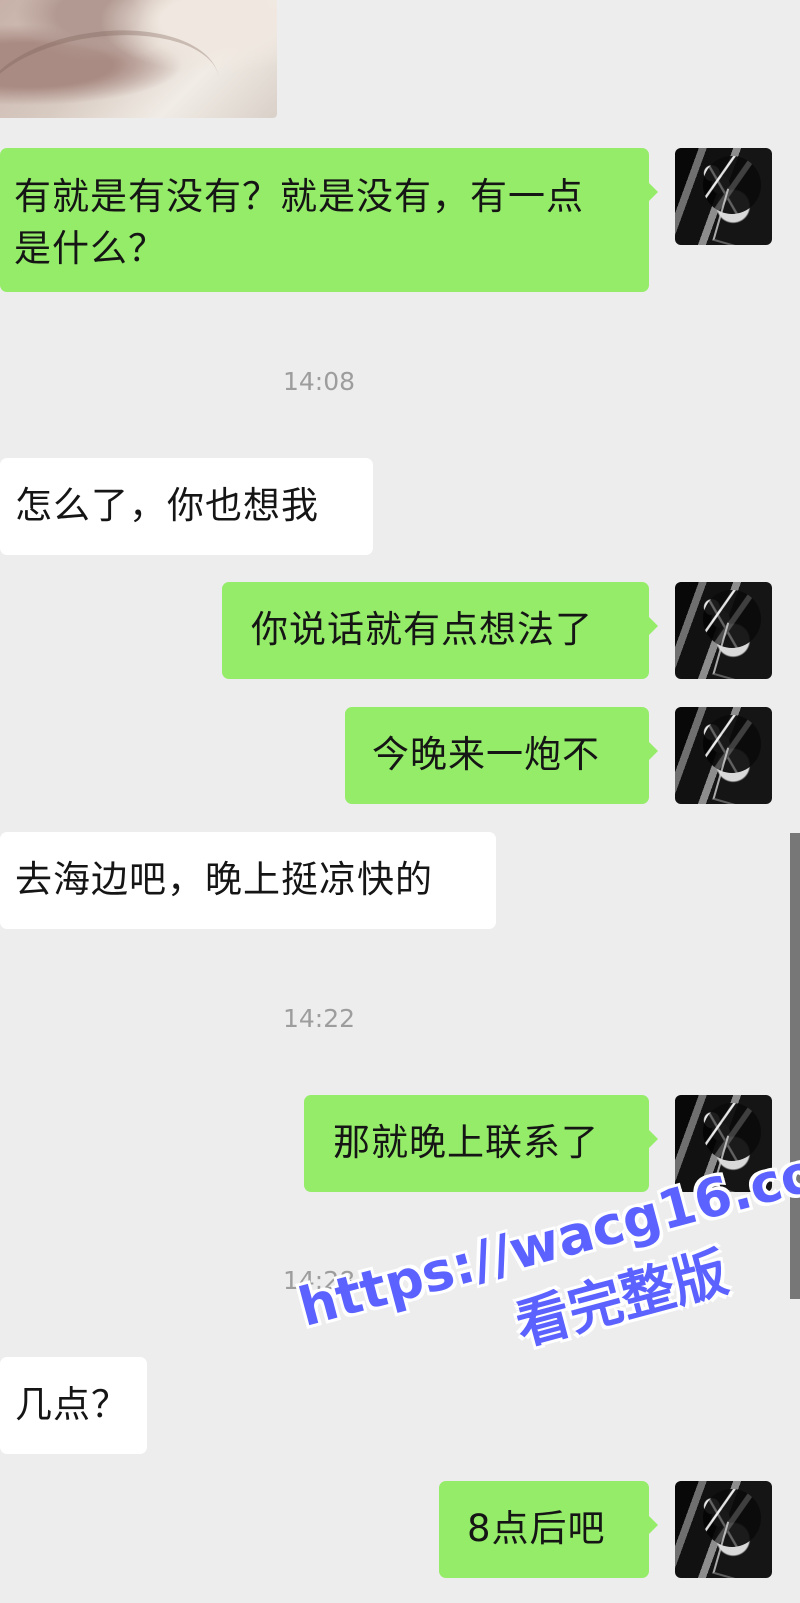 Image resolution: width=800 pixels, height=1603 pixels. I want to click on outgoing-message-text: 8点后吧, so click(536, 1528).